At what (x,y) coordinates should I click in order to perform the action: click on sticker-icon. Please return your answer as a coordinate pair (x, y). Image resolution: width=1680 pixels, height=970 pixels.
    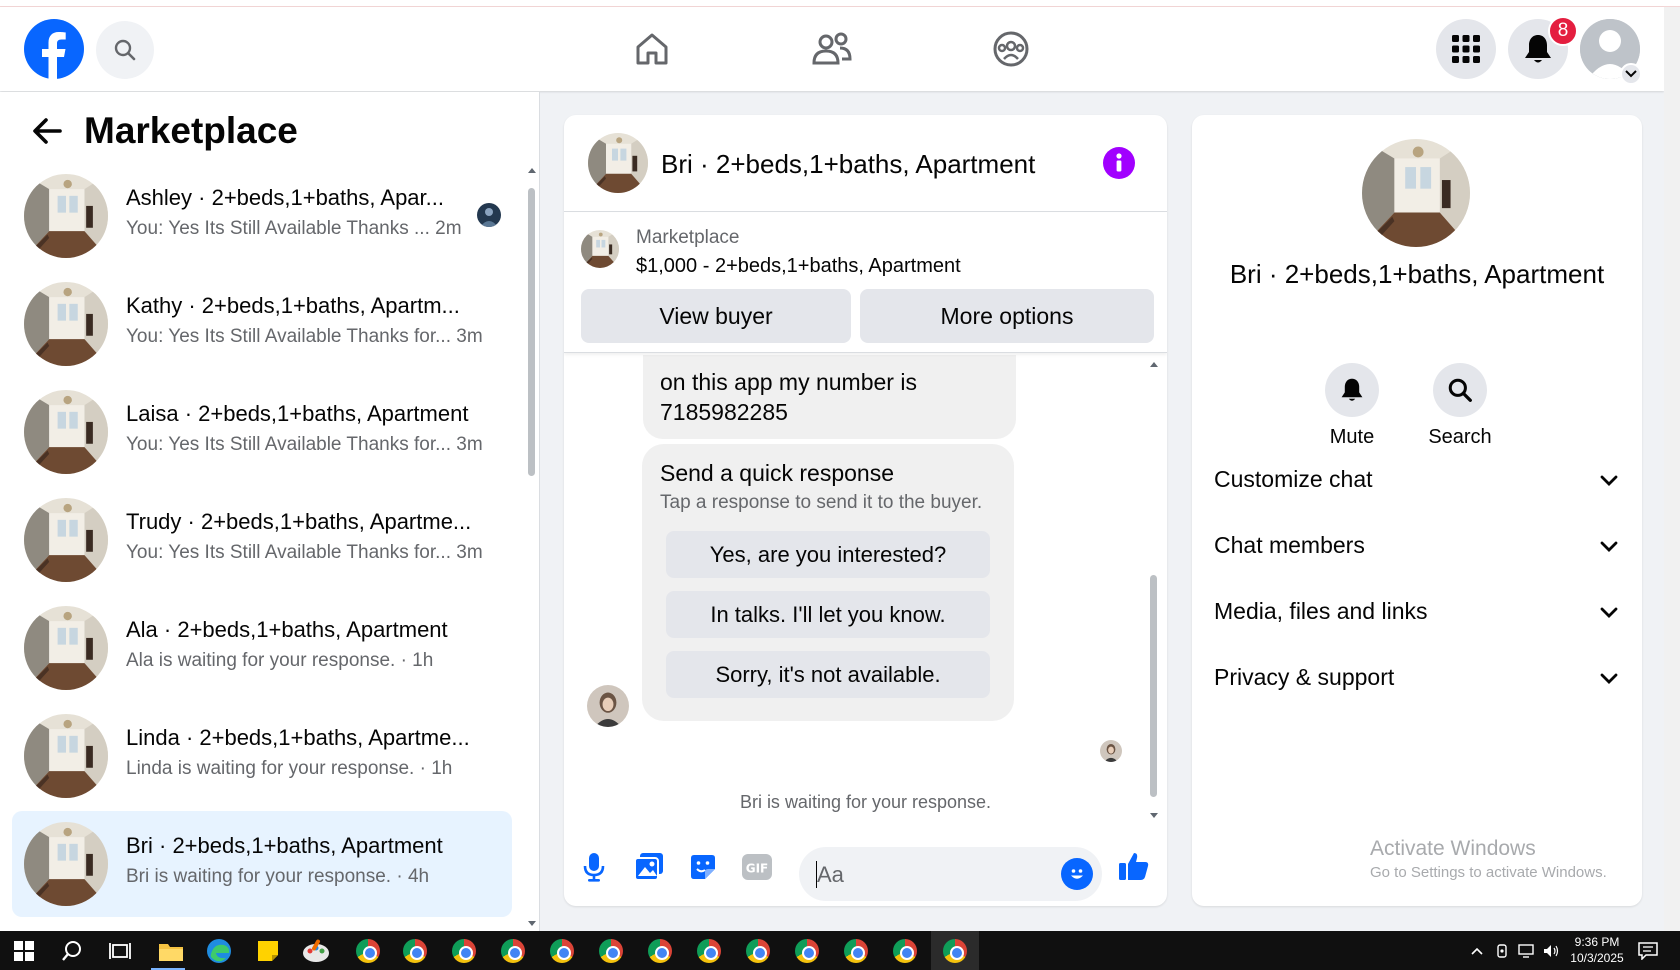
    Looking at the image, I should click on (703, 867).